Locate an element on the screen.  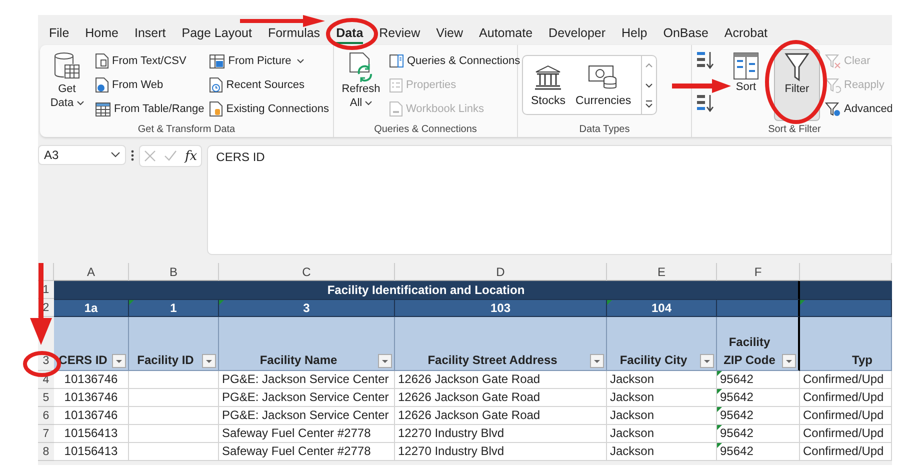
document-icon is located at coordinates (101, 61).